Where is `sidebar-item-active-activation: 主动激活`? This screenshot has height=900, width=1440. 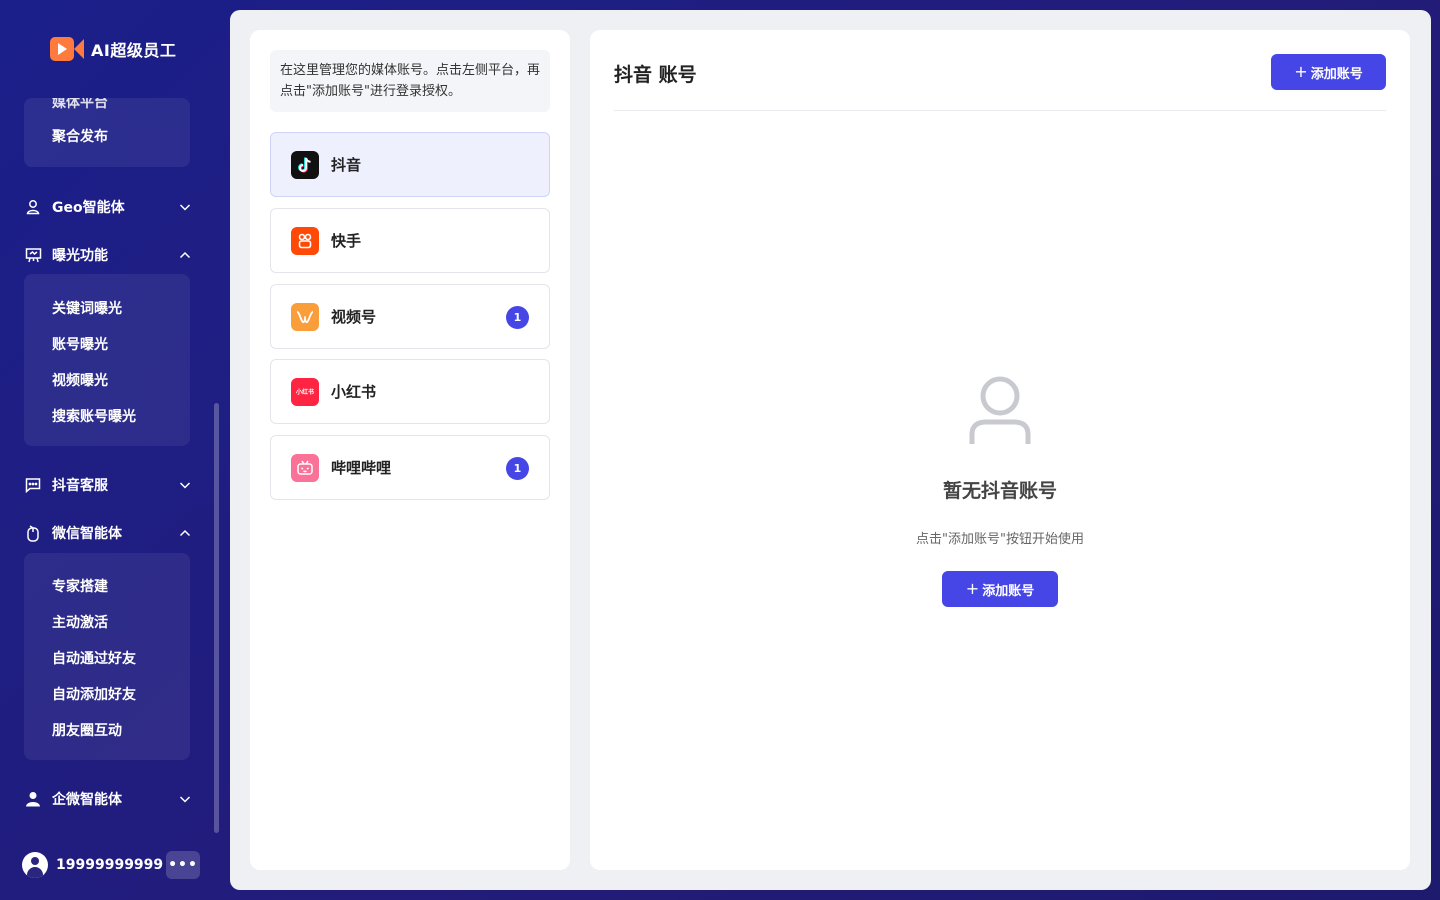
sidebar-item-active-activation: 主动激活 is located at coordinates (80, 622).